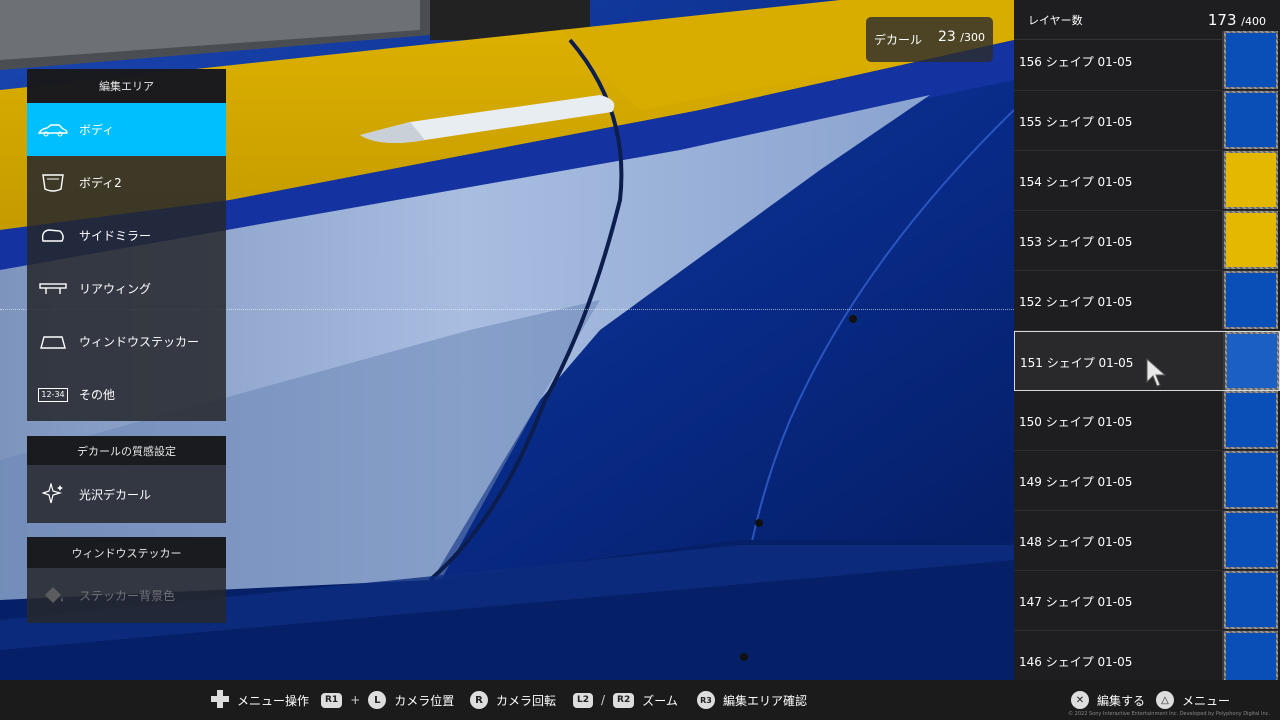 The image size is (1280, 720). I want to click on r-stick-icon: R, so click(479, 700).